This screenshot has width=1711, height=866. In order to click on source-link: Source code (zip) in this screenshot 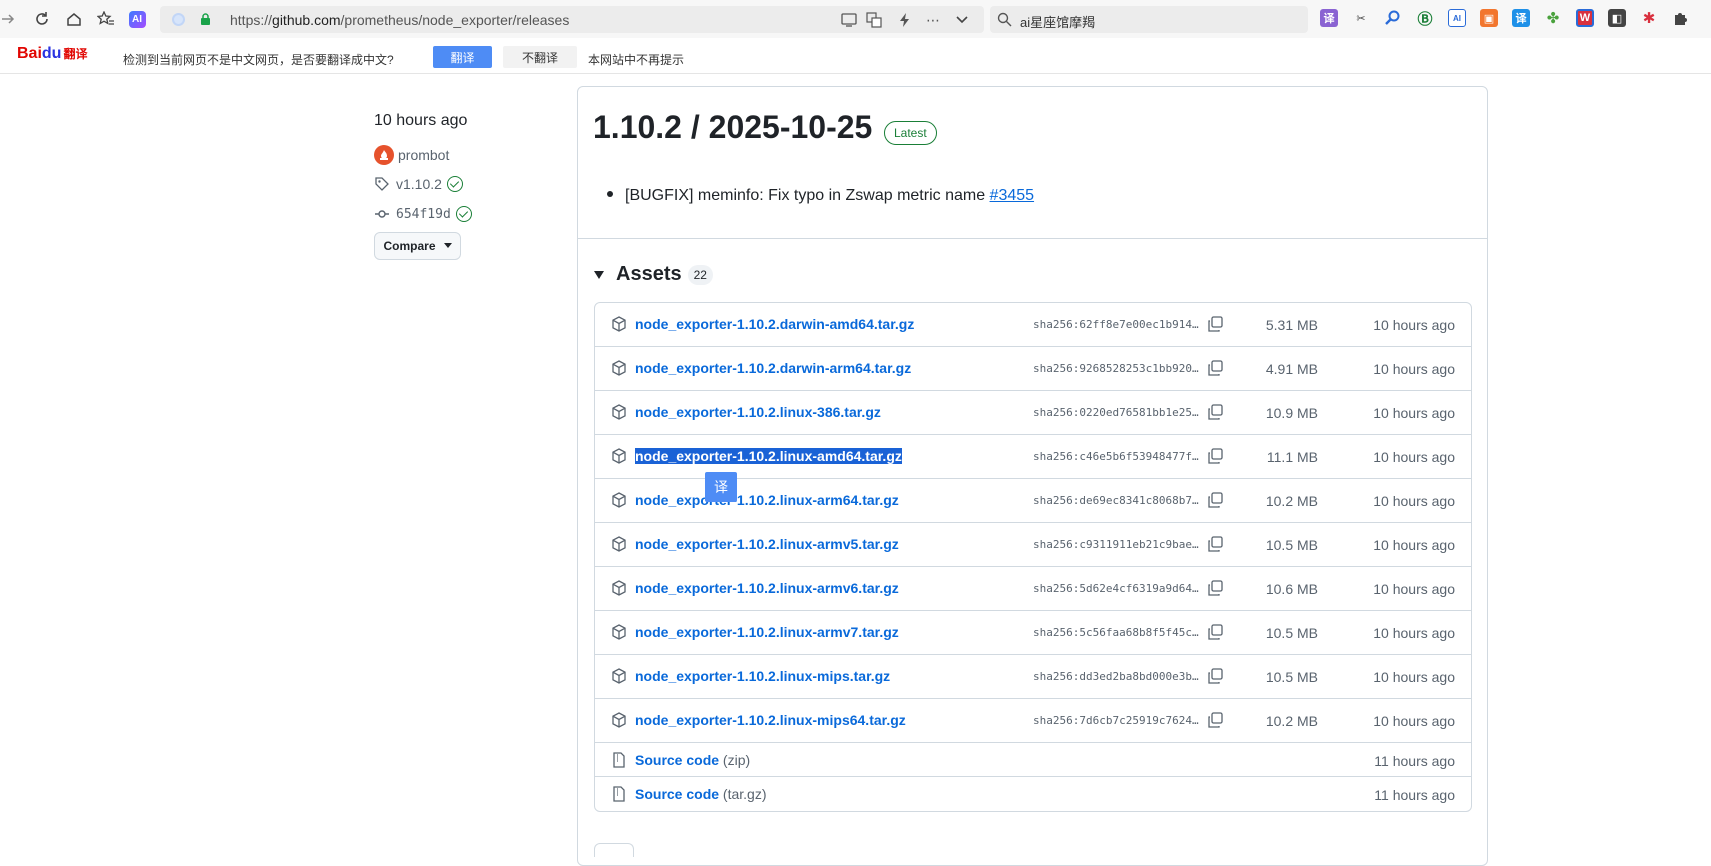, I will do `click(692, 760)`.